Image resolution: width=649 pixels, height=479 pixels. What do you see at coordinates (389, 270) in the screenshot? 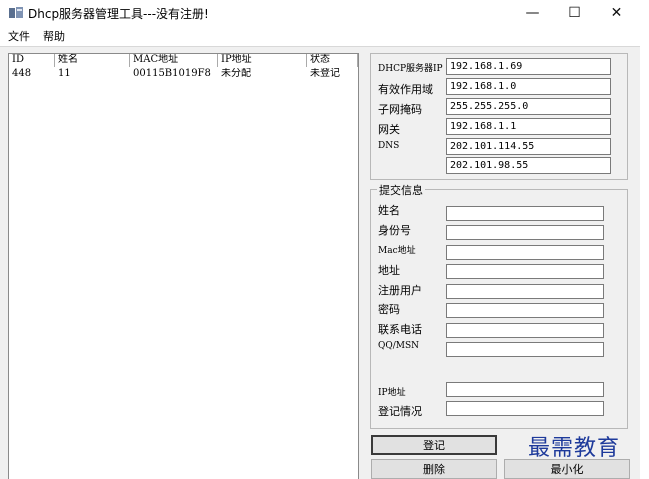
I see `address-label: 地址` at bounding box center [389, 270].